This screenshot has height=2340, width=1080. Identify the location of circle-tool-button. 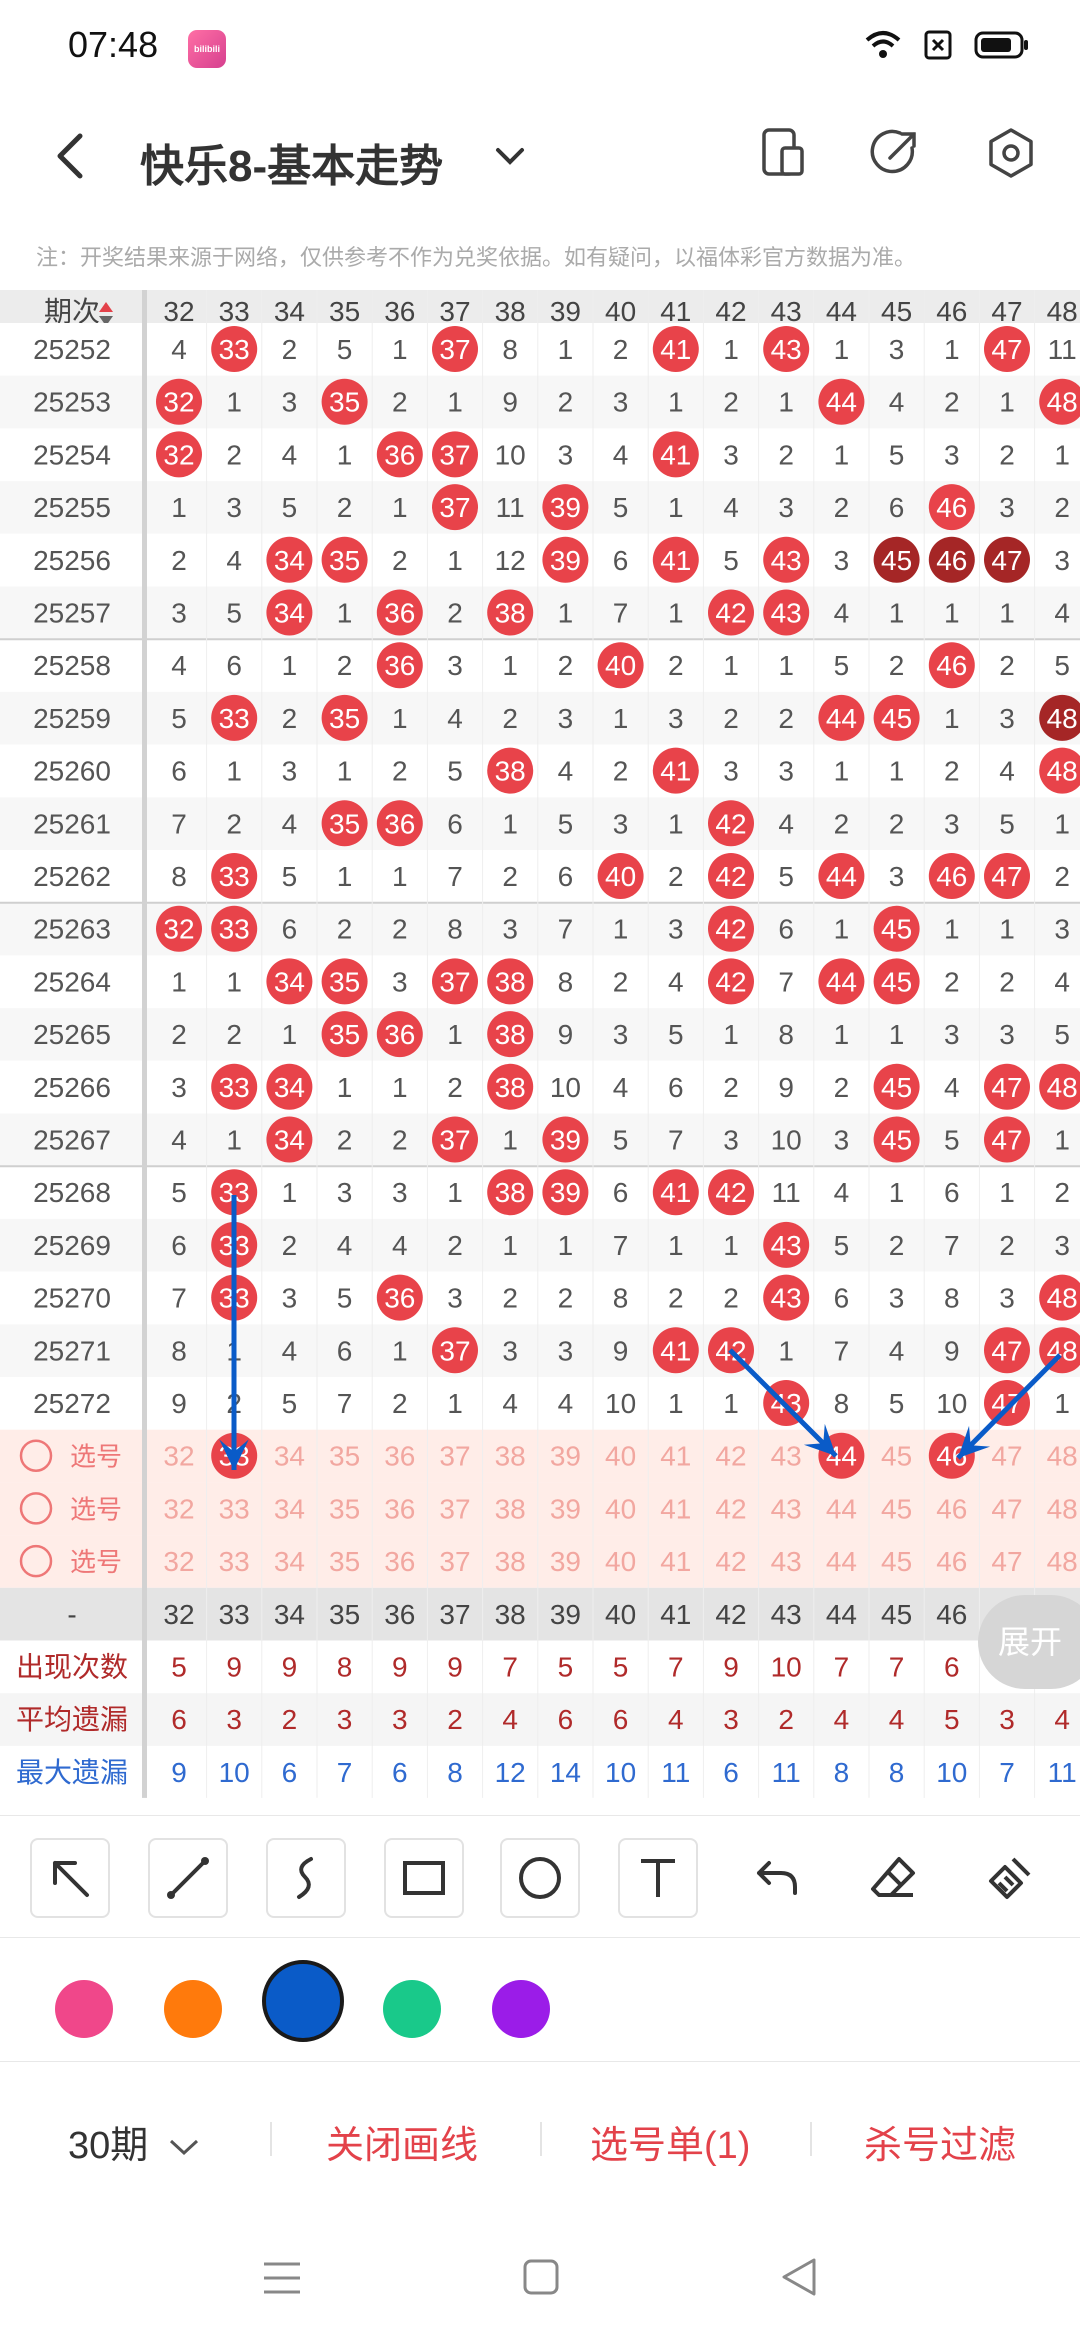
(540, 1878).